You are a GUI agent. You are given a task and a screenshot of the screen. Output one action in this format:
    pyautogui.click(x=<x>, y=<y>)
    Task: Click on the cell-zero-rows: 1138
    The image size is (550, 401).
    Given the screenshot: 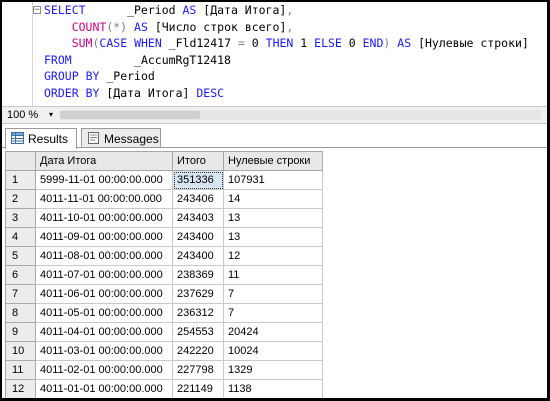 What is the action you would take?
    pyautogui.click(x=273, y=388)
    